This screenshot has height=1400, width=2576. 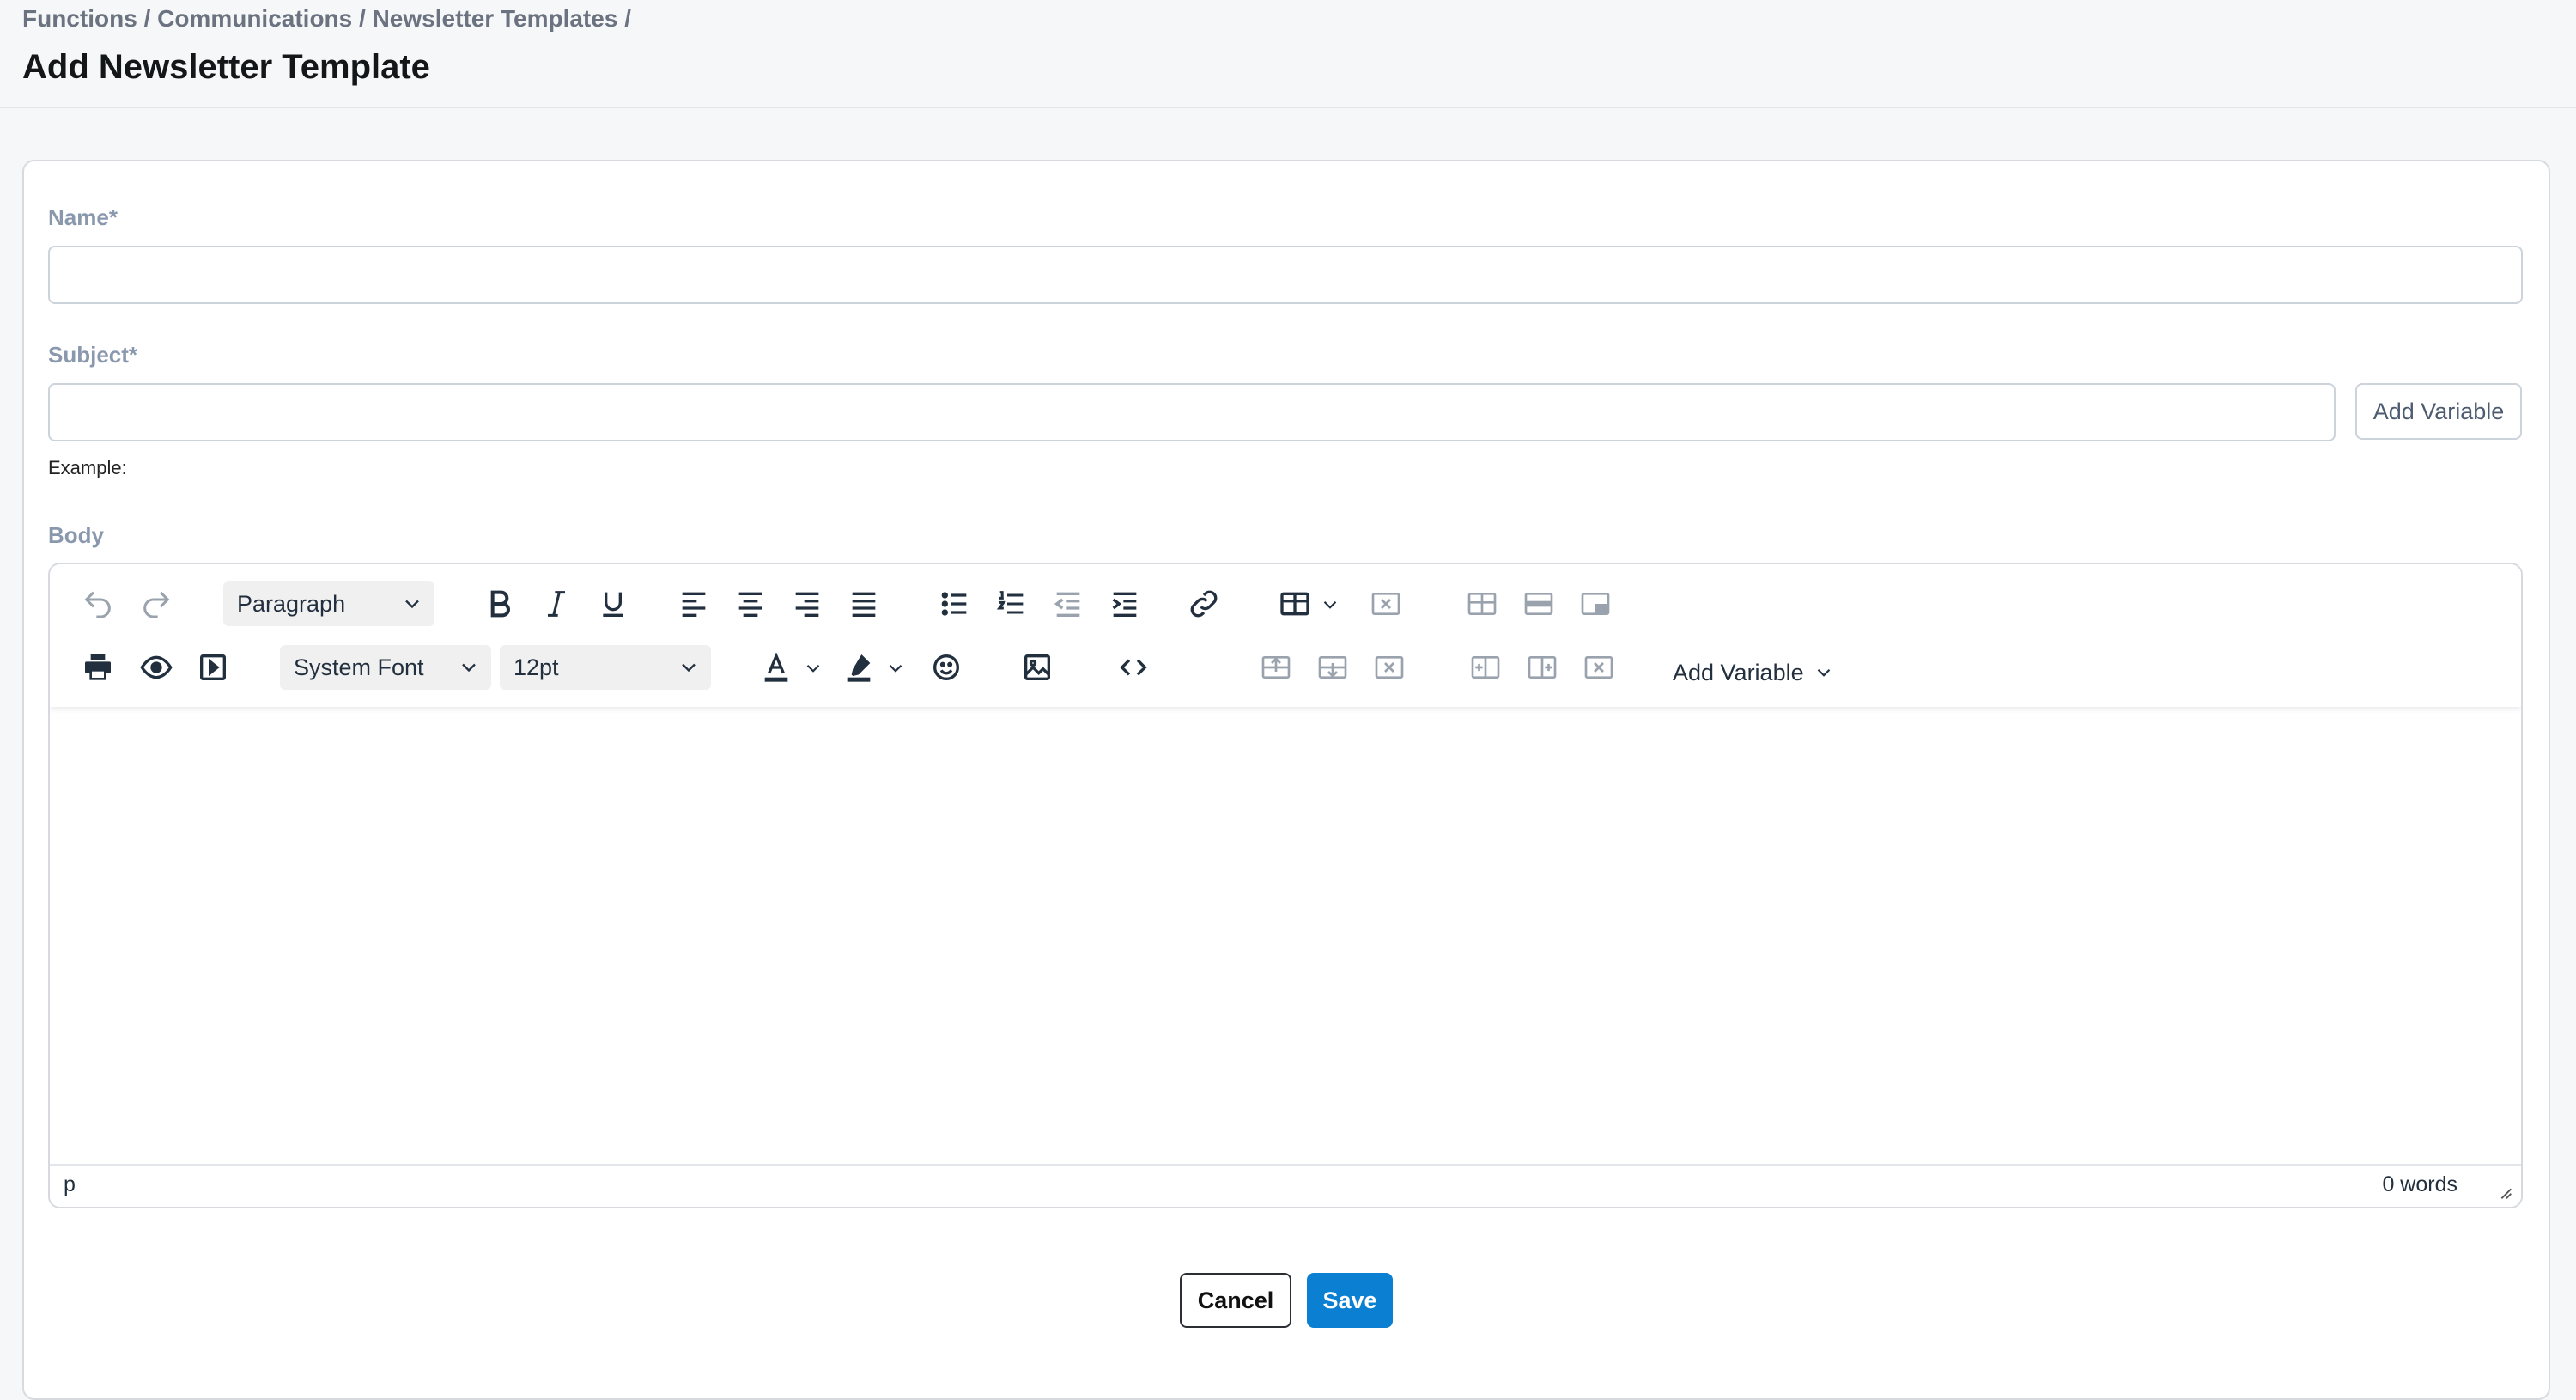 What do you see at coordinates (1350, 1300) in the screenshot?
I see `save-button: Save` at bounding box center [1350, 1300].